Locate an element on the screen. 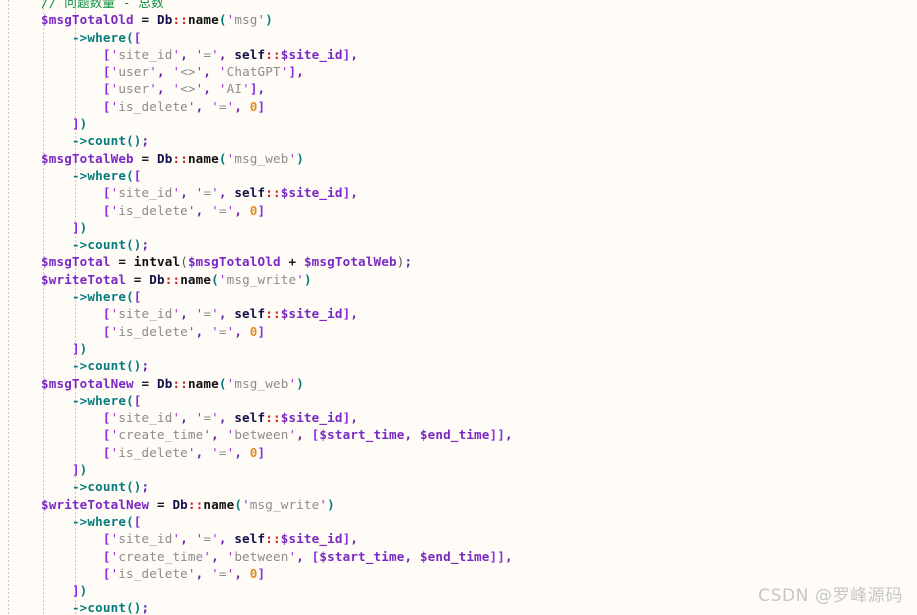  code-token: ChatGPT is located at coordinates (253, 72).